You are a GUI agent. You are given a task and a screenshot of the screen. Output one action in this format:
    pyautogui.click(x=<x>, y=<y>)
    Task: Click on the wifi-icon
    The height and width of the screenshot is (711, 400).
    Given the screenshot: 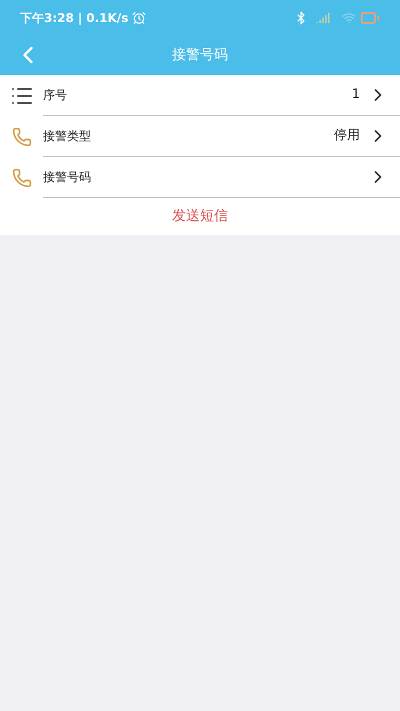 What is the action you would take?
    pyautogui.click(x=349, y=17)
    